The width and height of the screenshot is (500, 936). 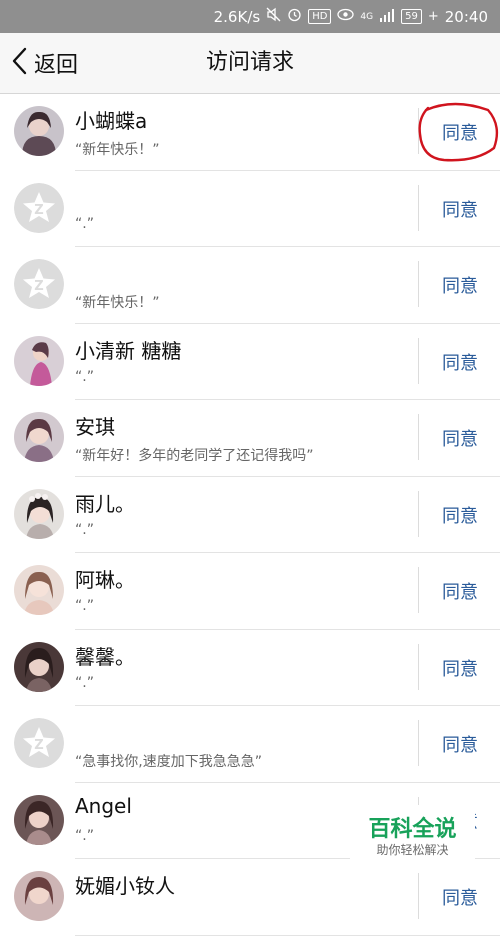 I want to click on nav-bar: 返回 访问请求, so click(x=250, y=63).